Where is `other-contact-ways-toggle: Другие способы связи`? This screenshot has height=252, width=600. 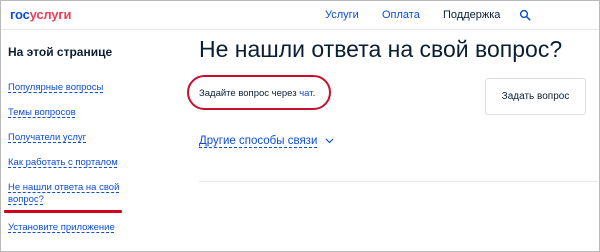
other-contact-ways-toggle: Другие способы связи is located at coordinates (266, 141).